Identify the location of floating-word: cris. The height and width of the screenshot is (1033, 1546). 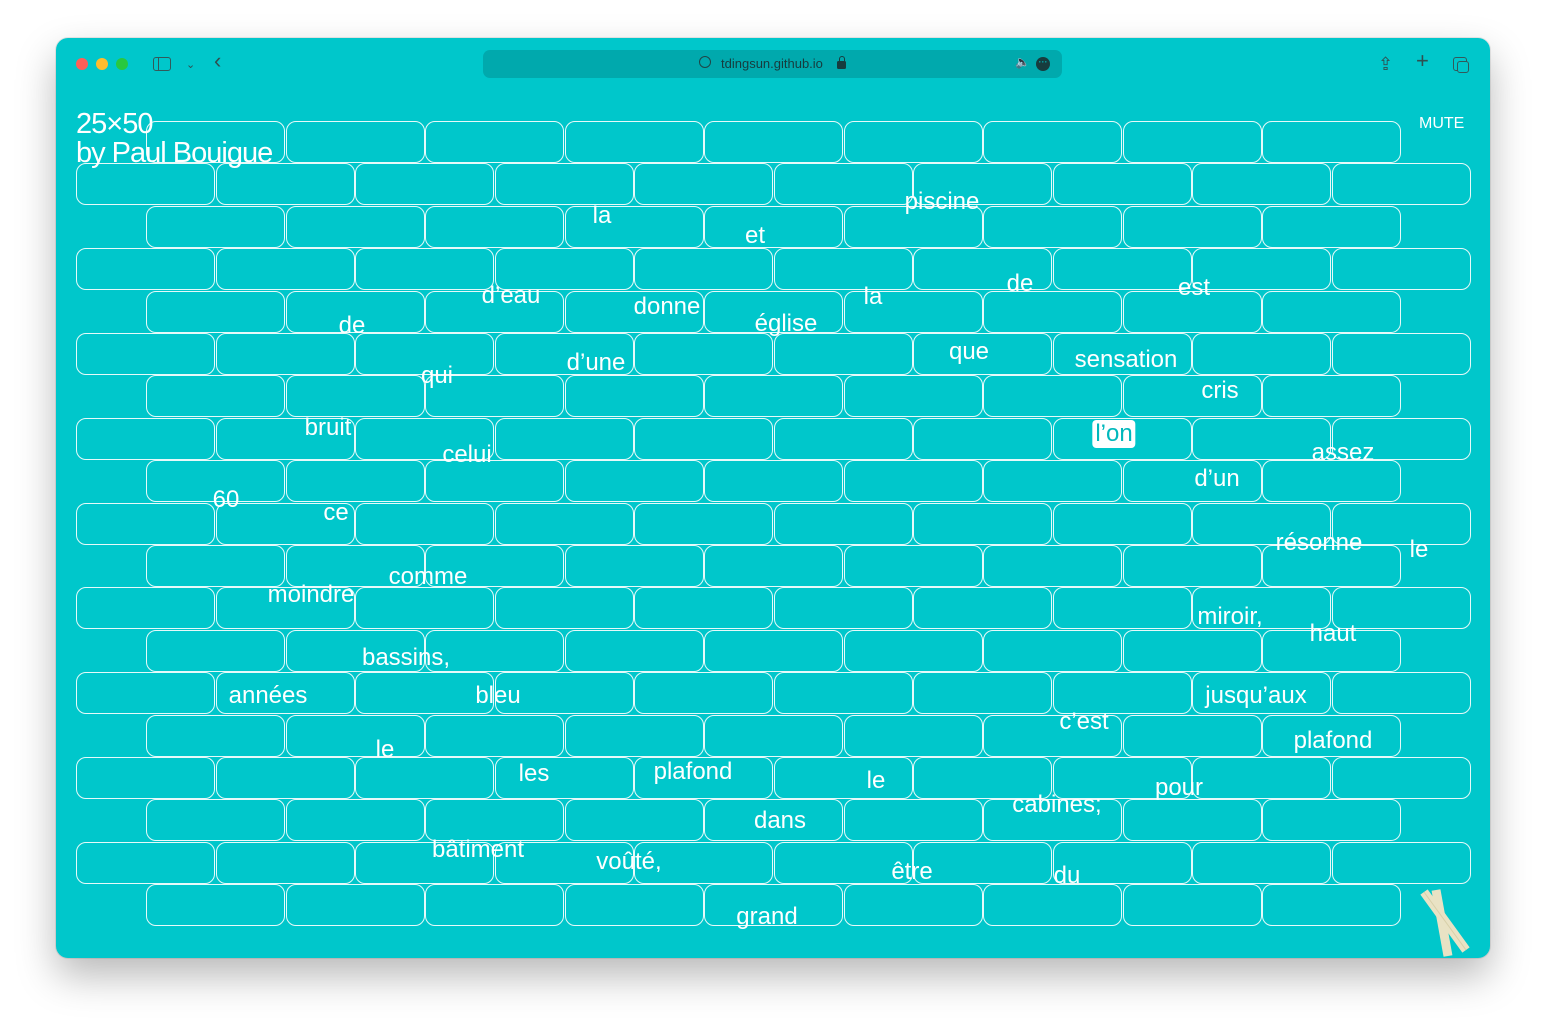
(1219, 391).